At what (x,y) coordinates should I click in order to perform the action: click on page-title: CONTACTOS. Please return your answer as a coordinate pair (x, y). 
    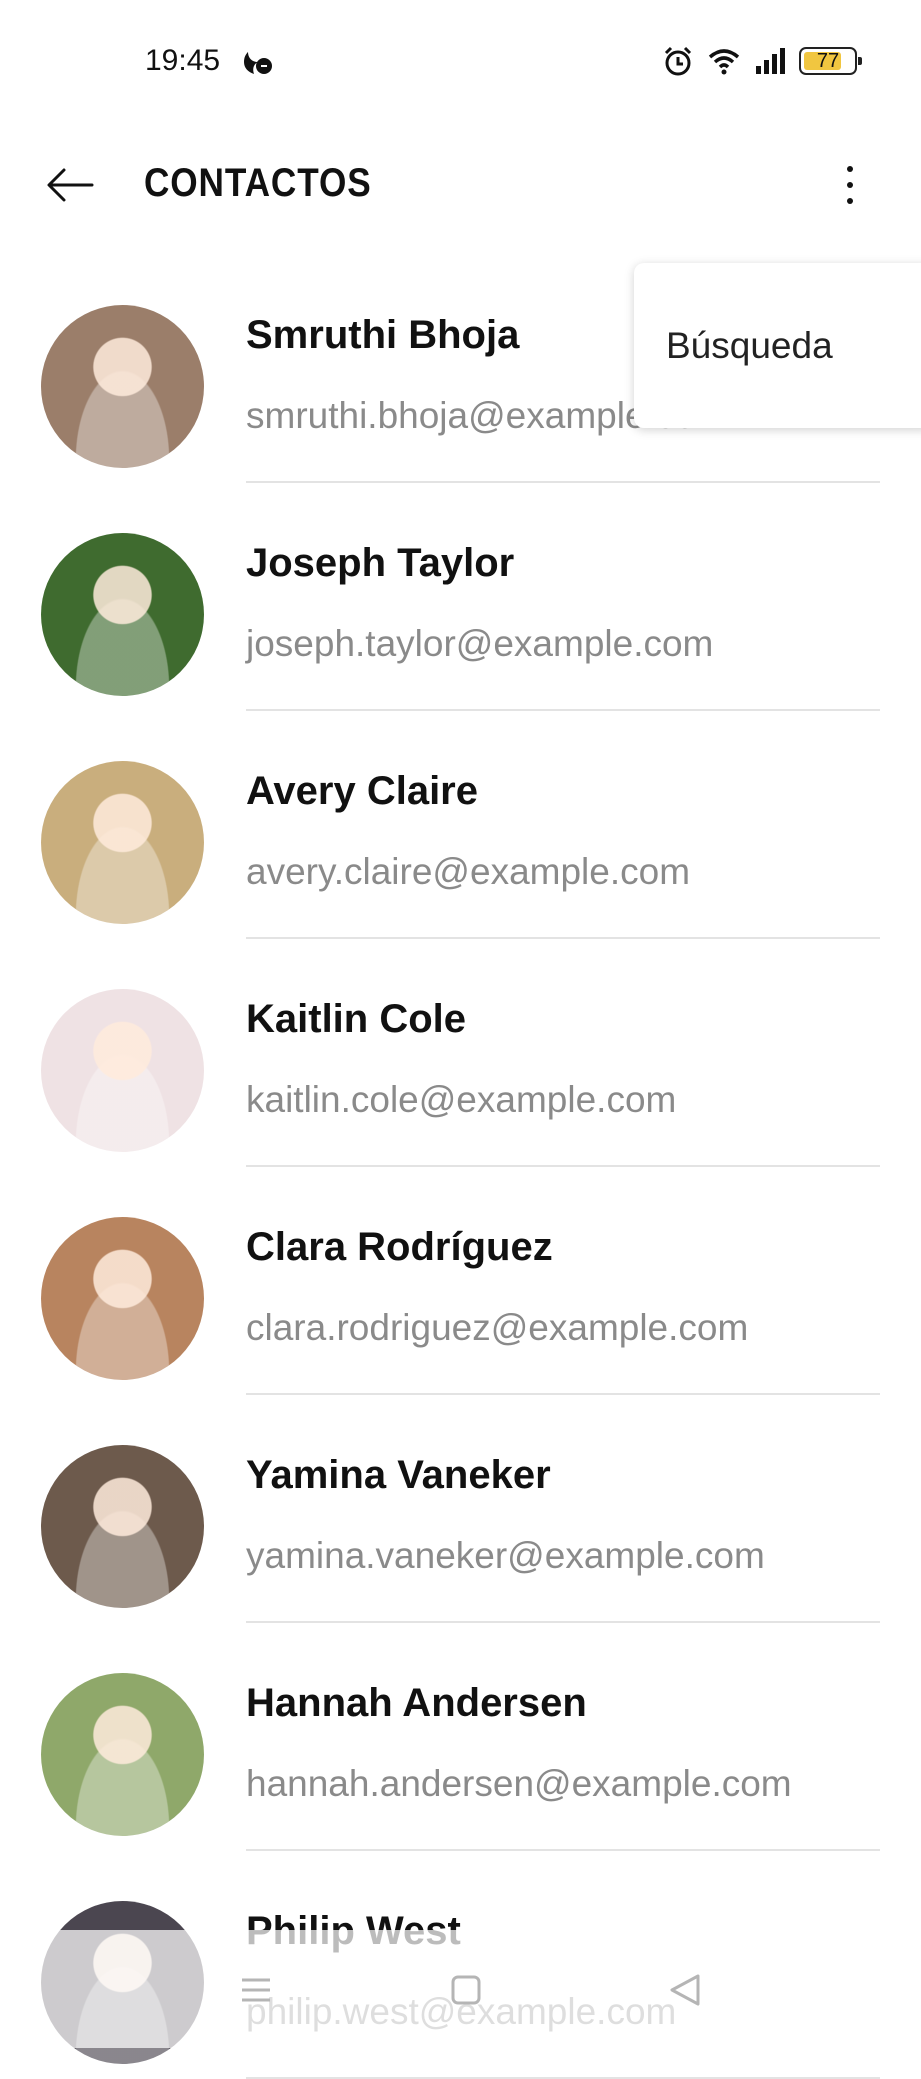
    Looking at the image, I should click on (258, 183).